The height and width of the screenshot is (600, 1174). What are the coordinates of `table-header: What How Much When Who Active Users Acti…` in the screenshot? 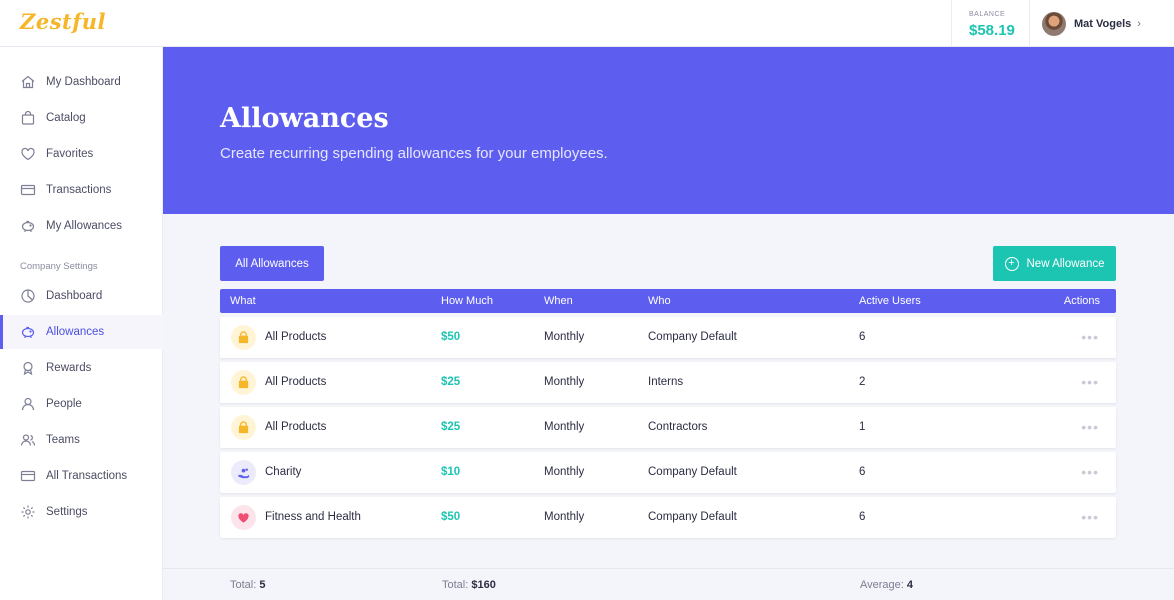 It's located at (668, 301).